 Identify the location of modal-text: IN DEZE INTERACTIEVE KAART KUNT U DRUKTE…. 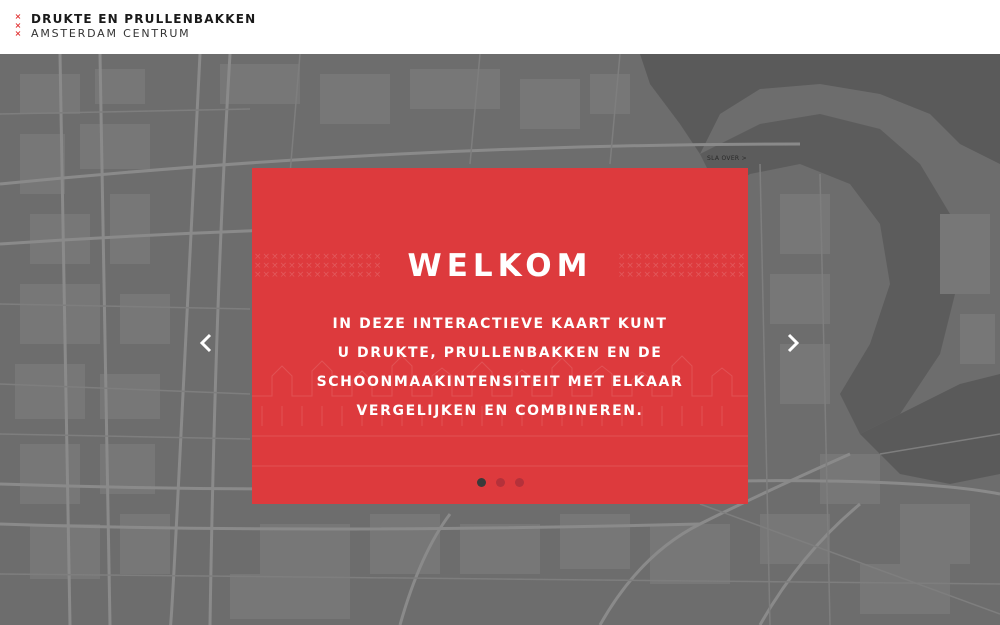
(500, 368).